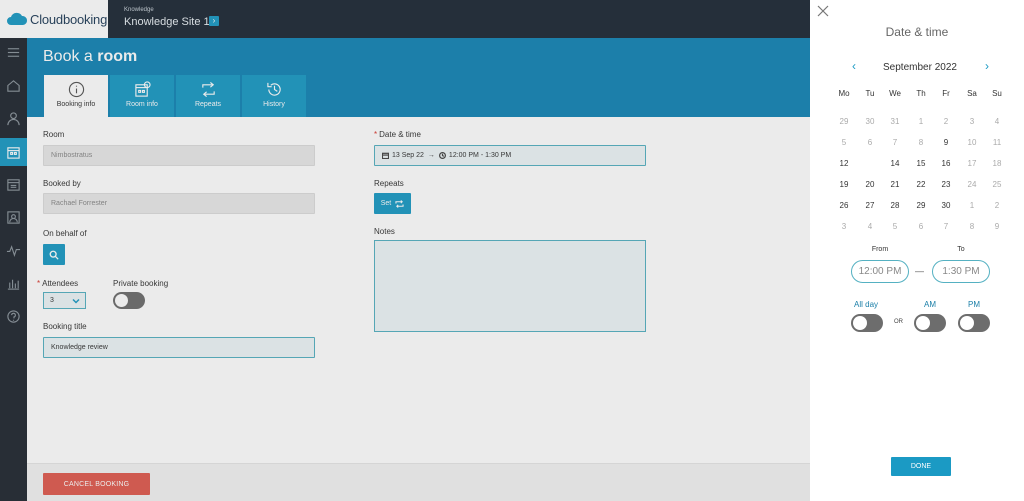 This screenshot has width=1024, height=501. I want to click on tab-booking-info: Booking info, so click(76, 96).